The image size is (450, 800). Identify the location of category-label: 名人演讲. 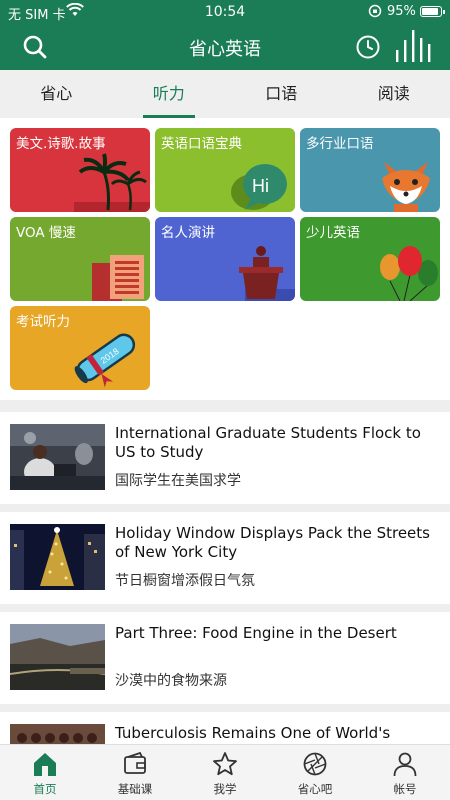
(188, 233).